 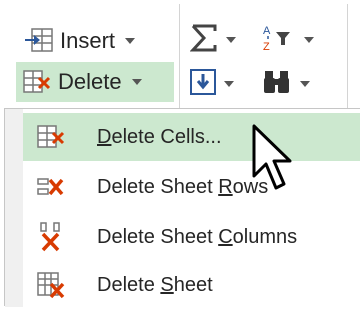 I want to click on menu-gutter, so click(x=14, y=208).